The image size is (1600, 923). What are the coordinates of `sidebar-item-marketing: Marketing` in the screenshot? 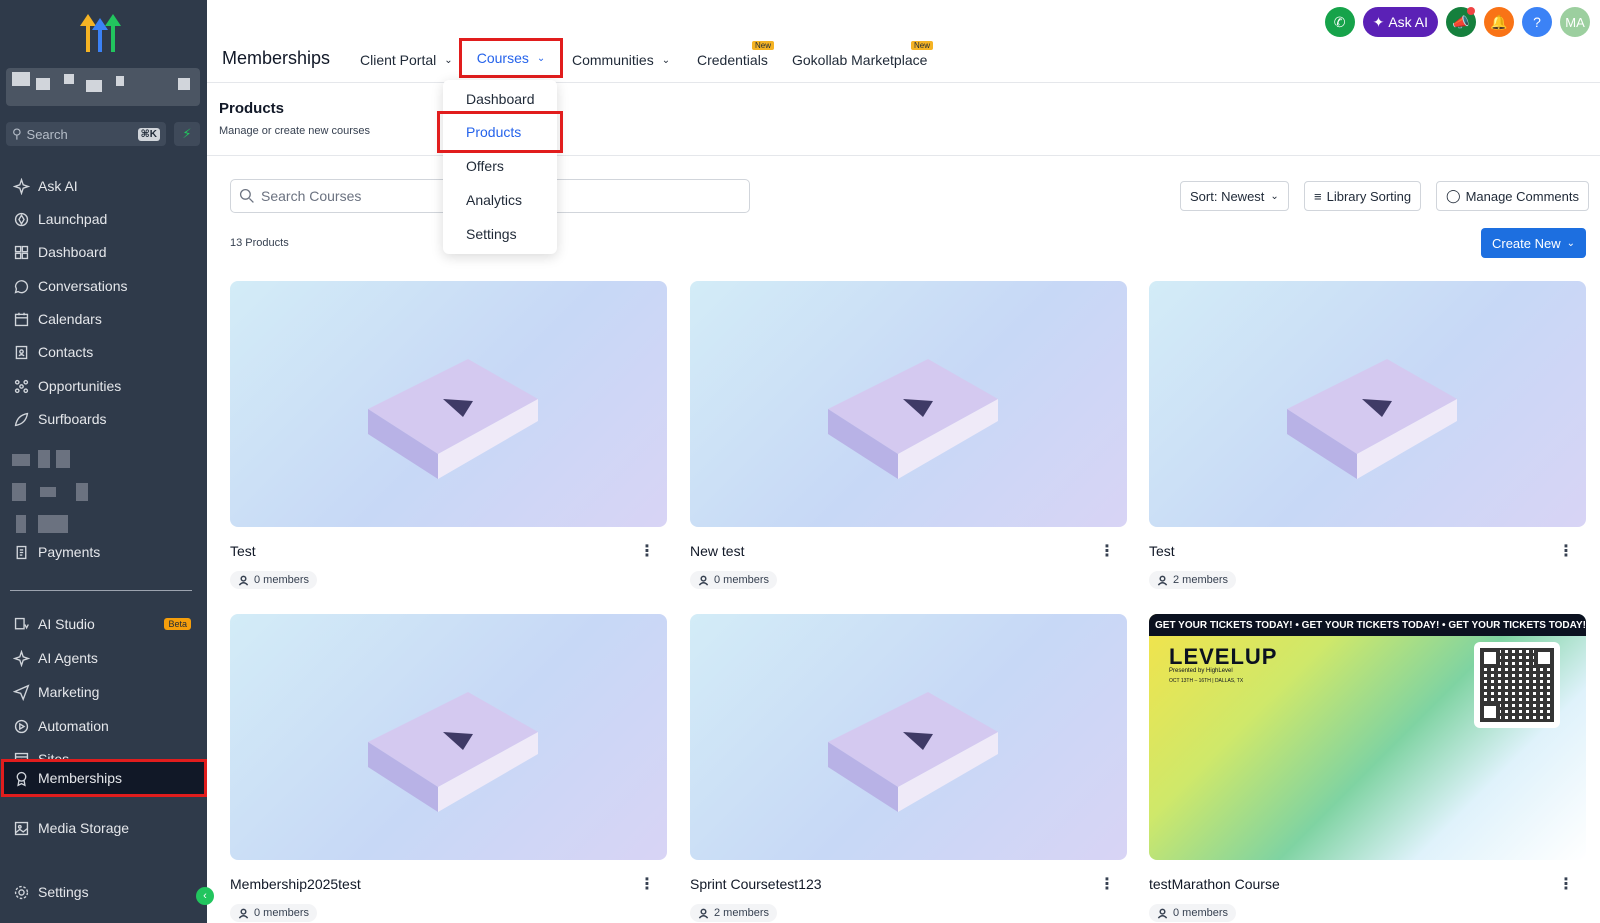 It's located at (103, 692).